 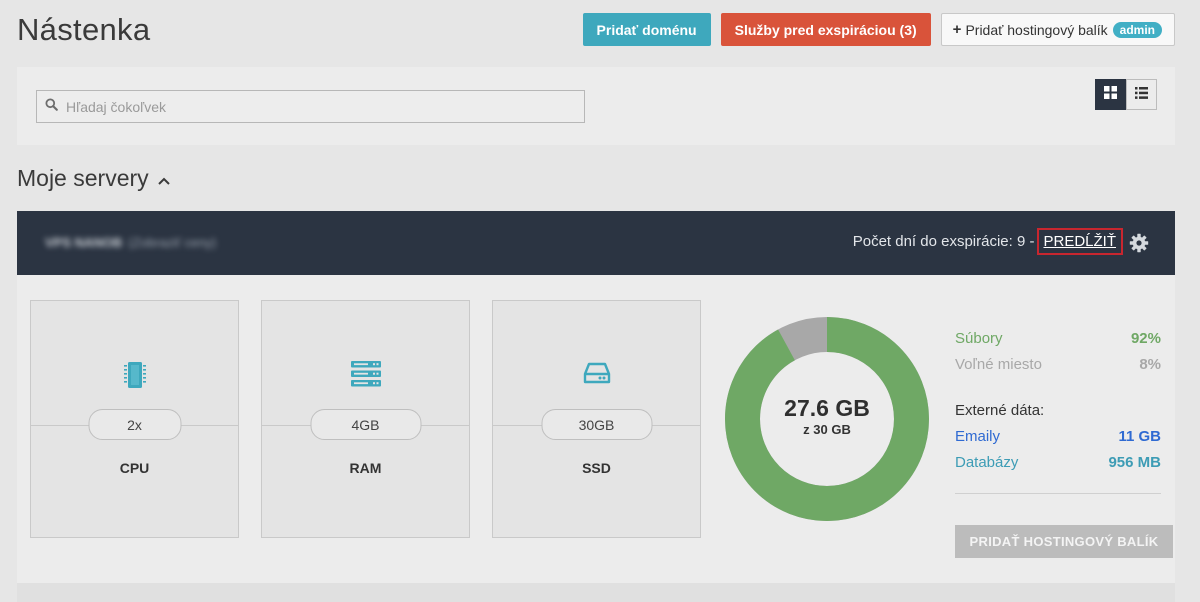 What do you see at coordinates (1058, 436) in the screenshot?
I see `stat-emails: Emaily 11 GB` at bounding box center [1058, 436].